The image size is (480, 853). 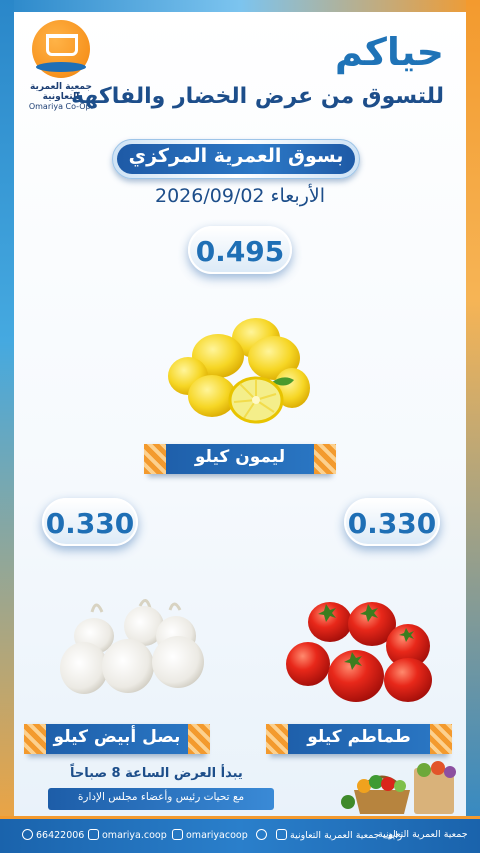 I want to click on onion-name: بصل أبيض كيلو, so click(x=117, y=737).